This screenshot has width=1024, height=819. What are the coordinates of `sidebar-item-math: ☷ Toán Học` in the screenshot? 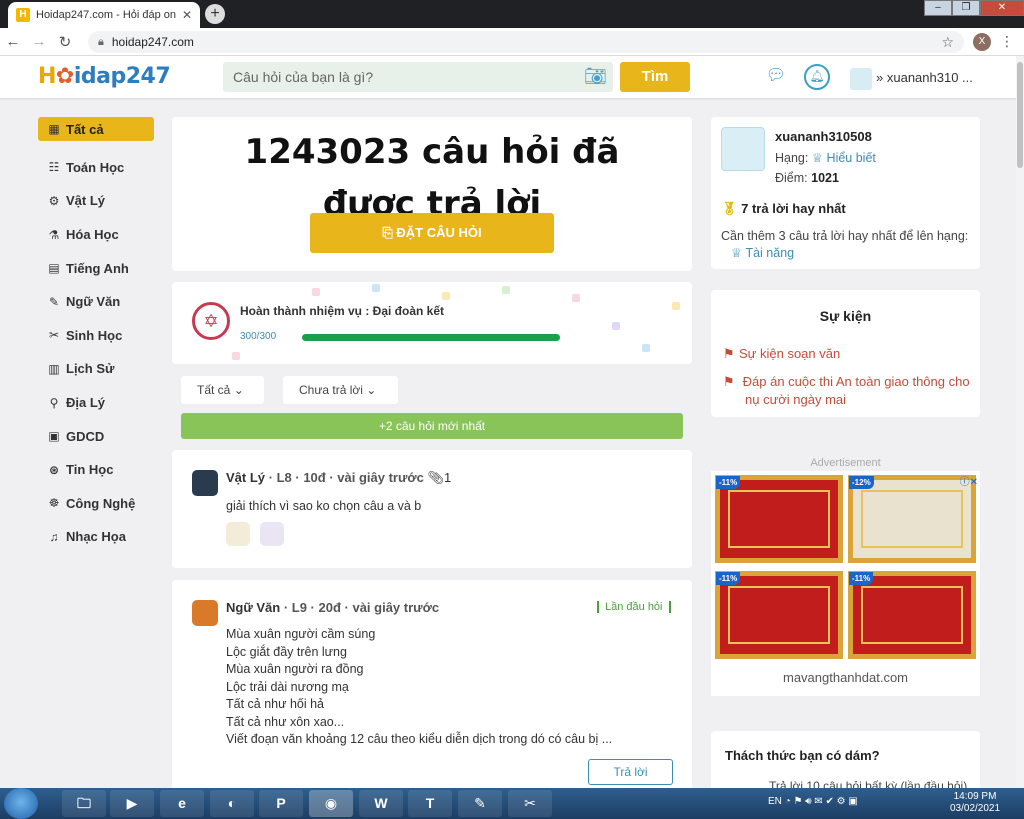 It's located at (96, 168).